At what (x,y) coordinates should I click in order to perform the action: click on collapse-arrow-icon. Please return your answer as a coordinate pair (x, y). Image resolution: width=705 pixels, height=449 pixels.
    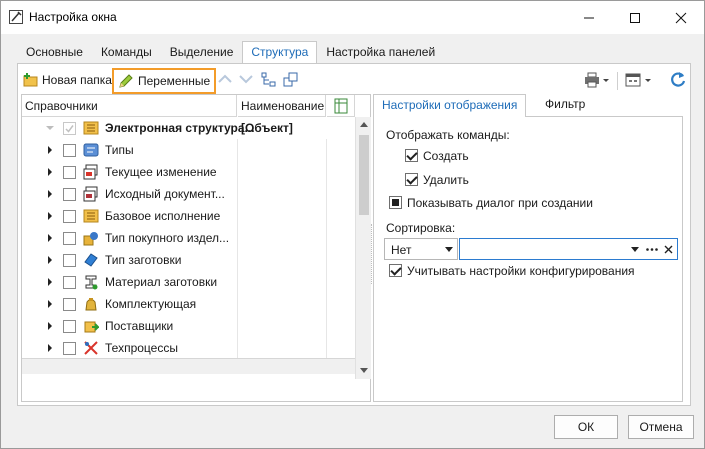
    Looking at the image, I should click on (50, 128).